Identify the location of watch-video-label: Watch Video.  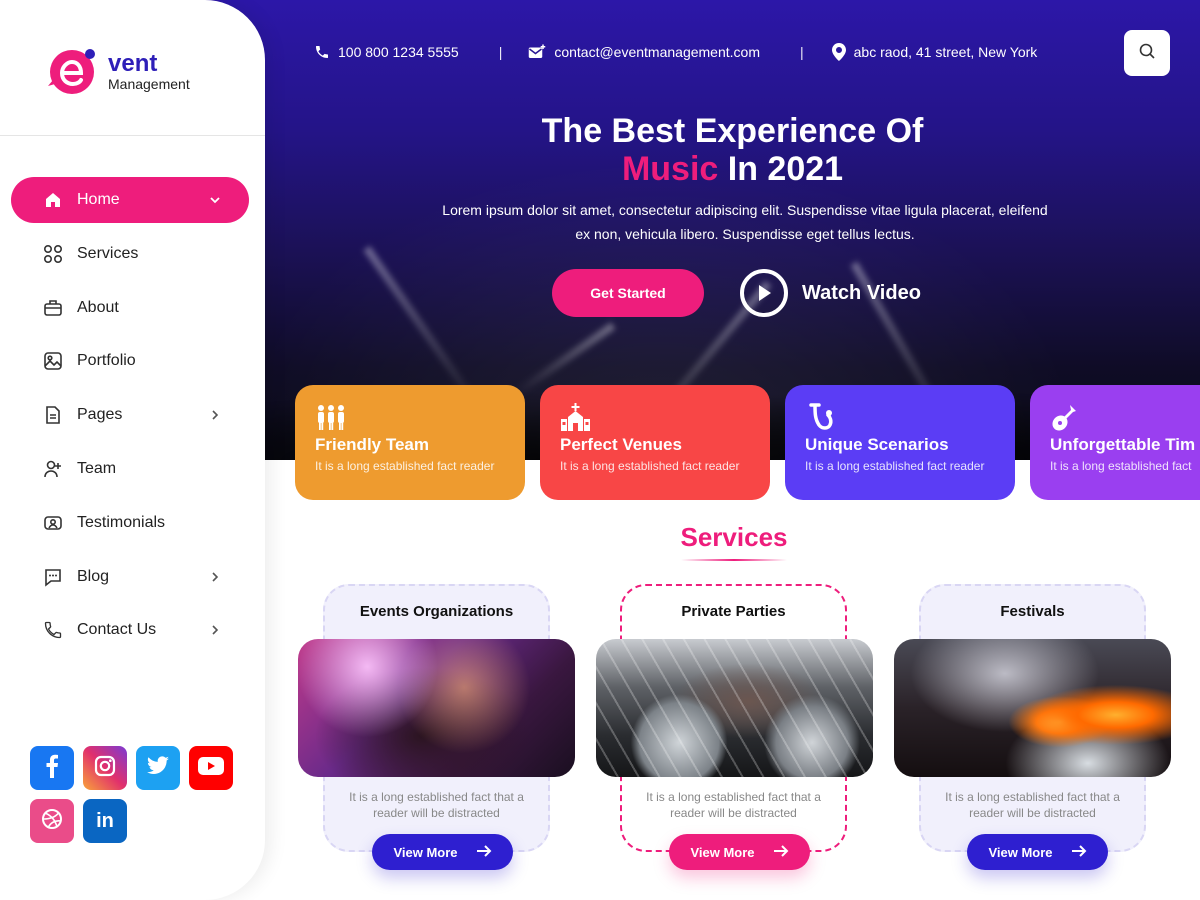
(861, 292).